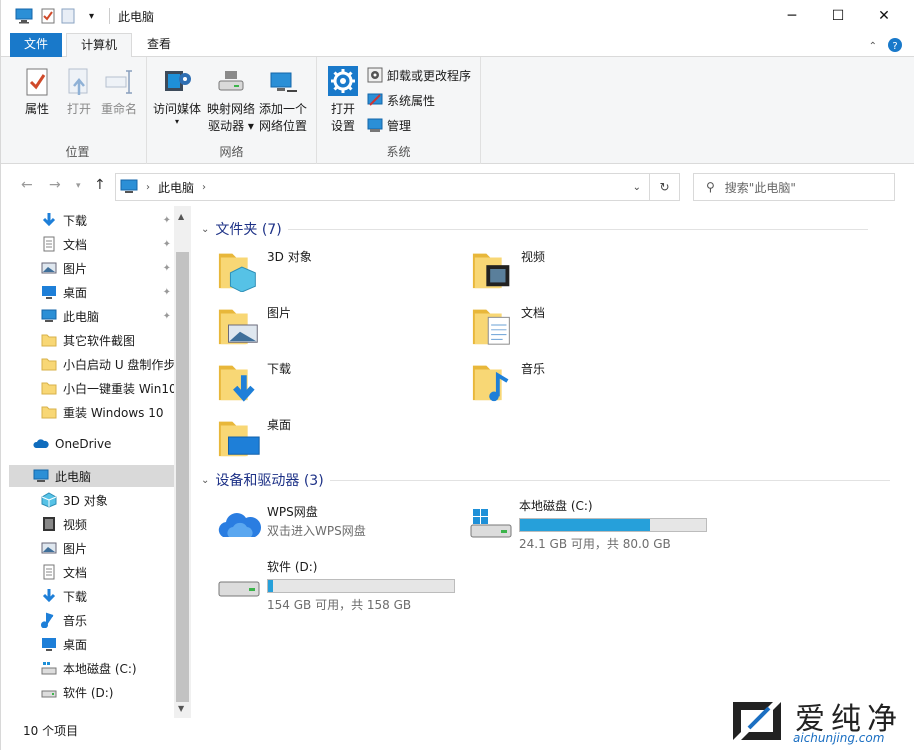 This screenshot has height=750, width=914. I want to click on nav-label: 文档, so click(75, 572).